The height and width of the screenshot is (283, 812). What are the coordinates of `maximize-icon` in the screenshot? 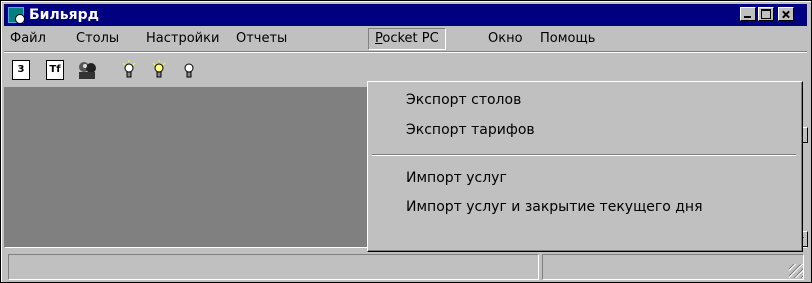 It's located at (766, 14).